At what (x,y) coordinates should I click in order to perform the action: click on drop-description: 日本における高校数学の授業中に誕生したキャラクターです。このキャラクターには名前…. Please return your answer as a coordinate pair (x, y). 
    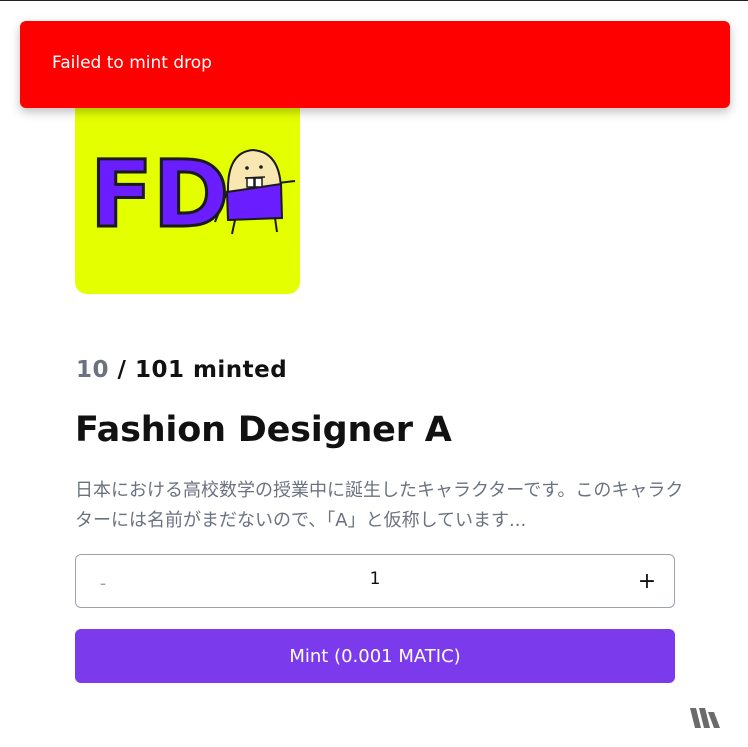
    Looking at the image, I should click on (379, 505).